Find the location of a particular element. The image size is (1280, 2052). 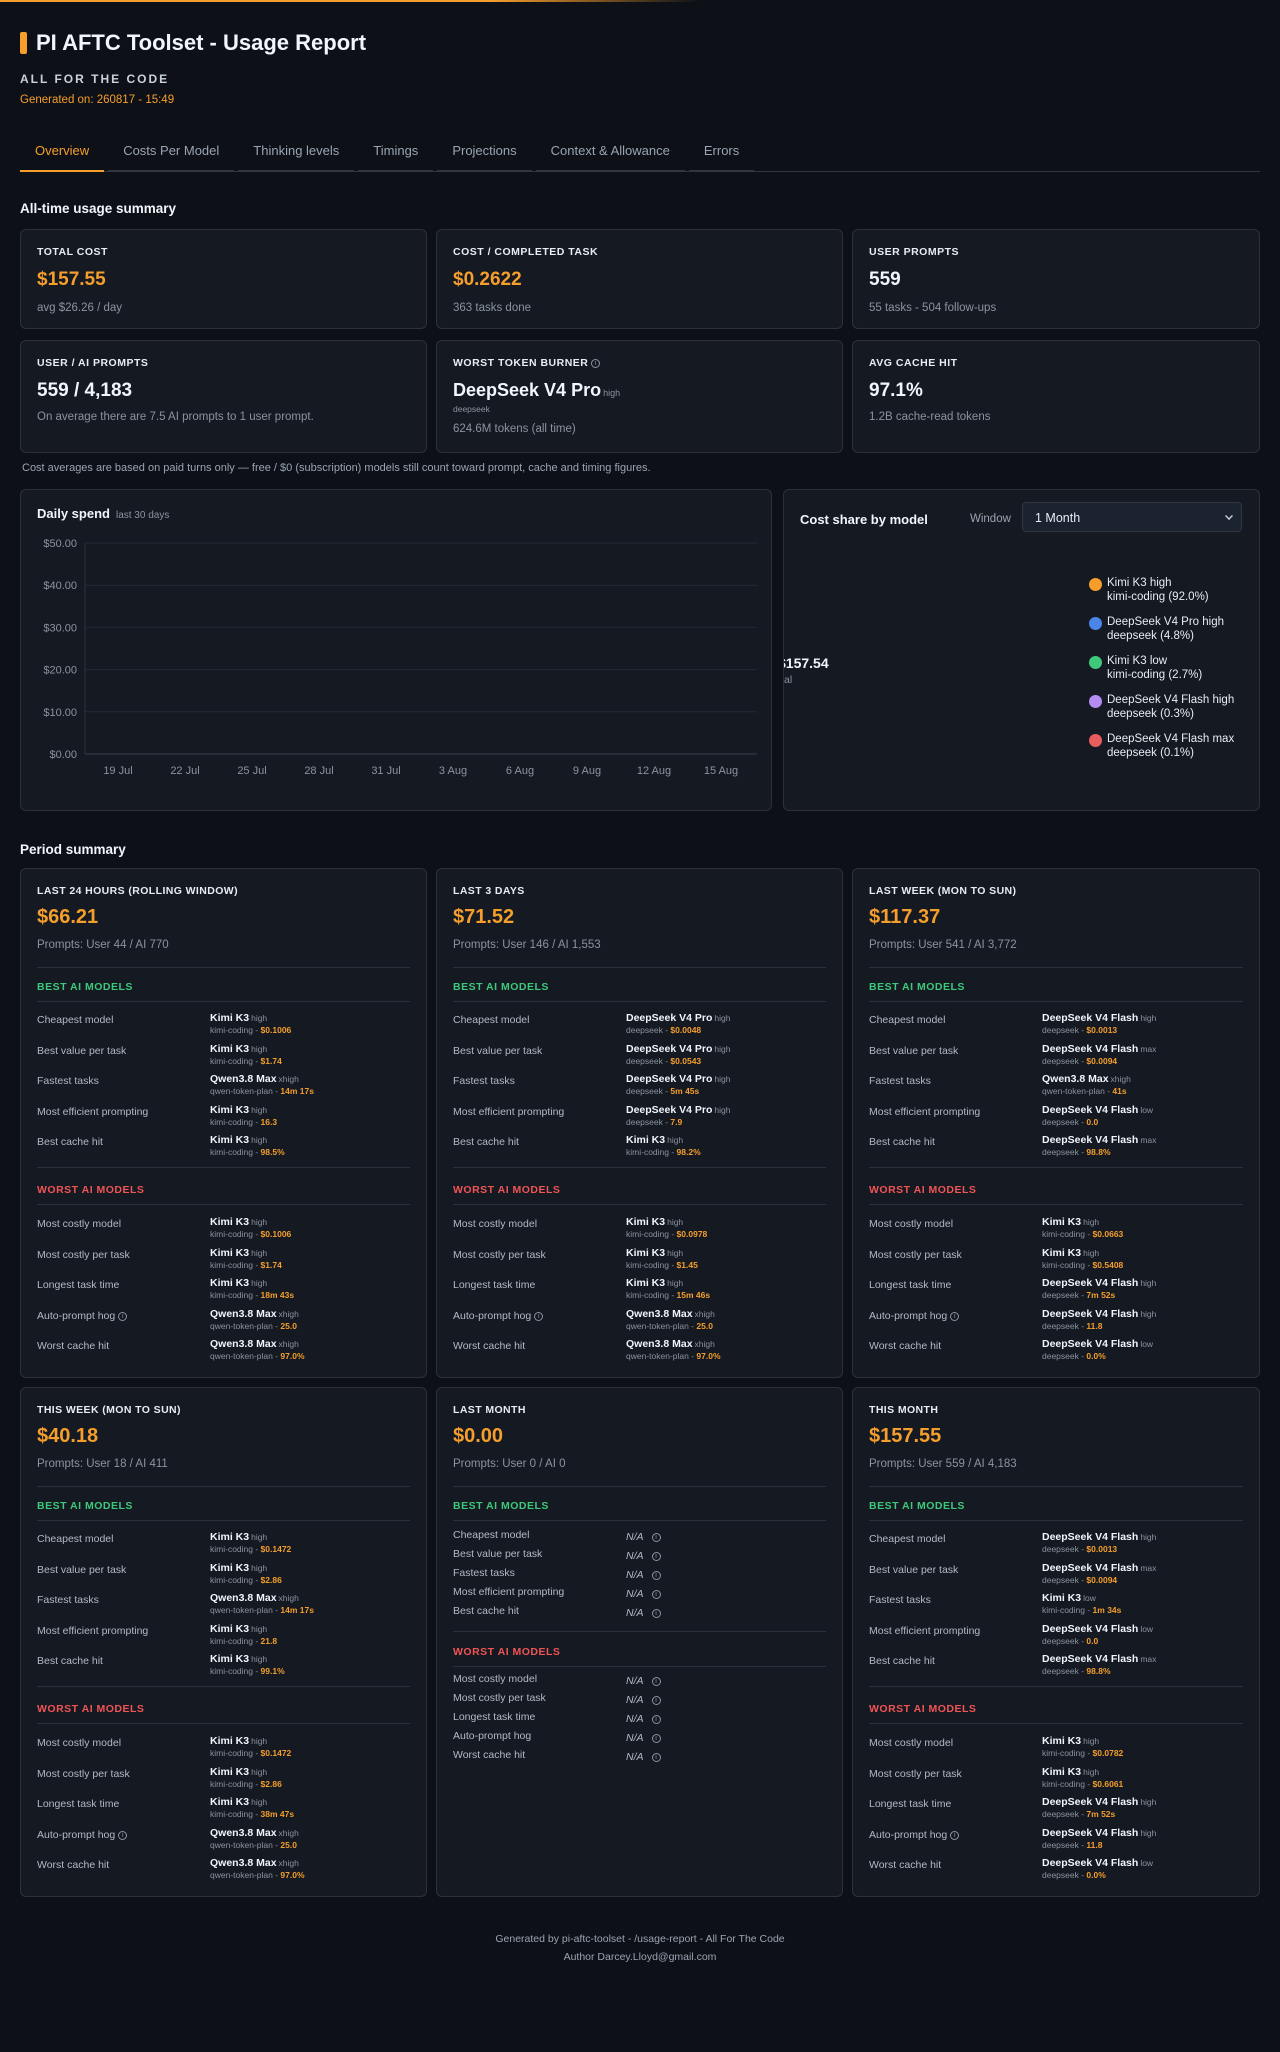

metric-number: $1.74 is located at coordinates (271, 1264).